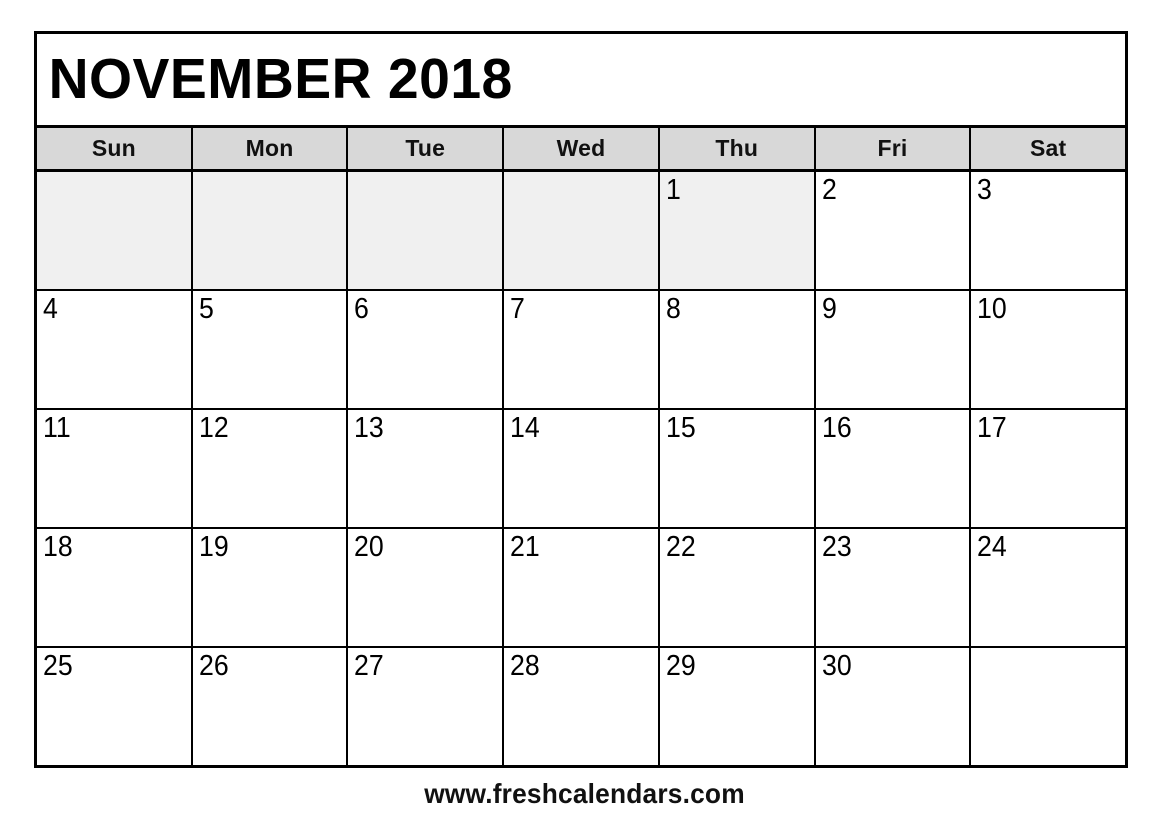 This screenshot has height=836, width=1169. I want to click on day-cell: 21, so click(582, 587).